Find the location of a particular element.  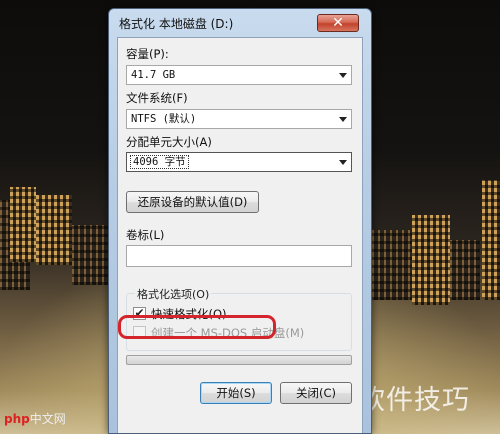

close-window-button: ✕ is located at coordinates (338, 23).